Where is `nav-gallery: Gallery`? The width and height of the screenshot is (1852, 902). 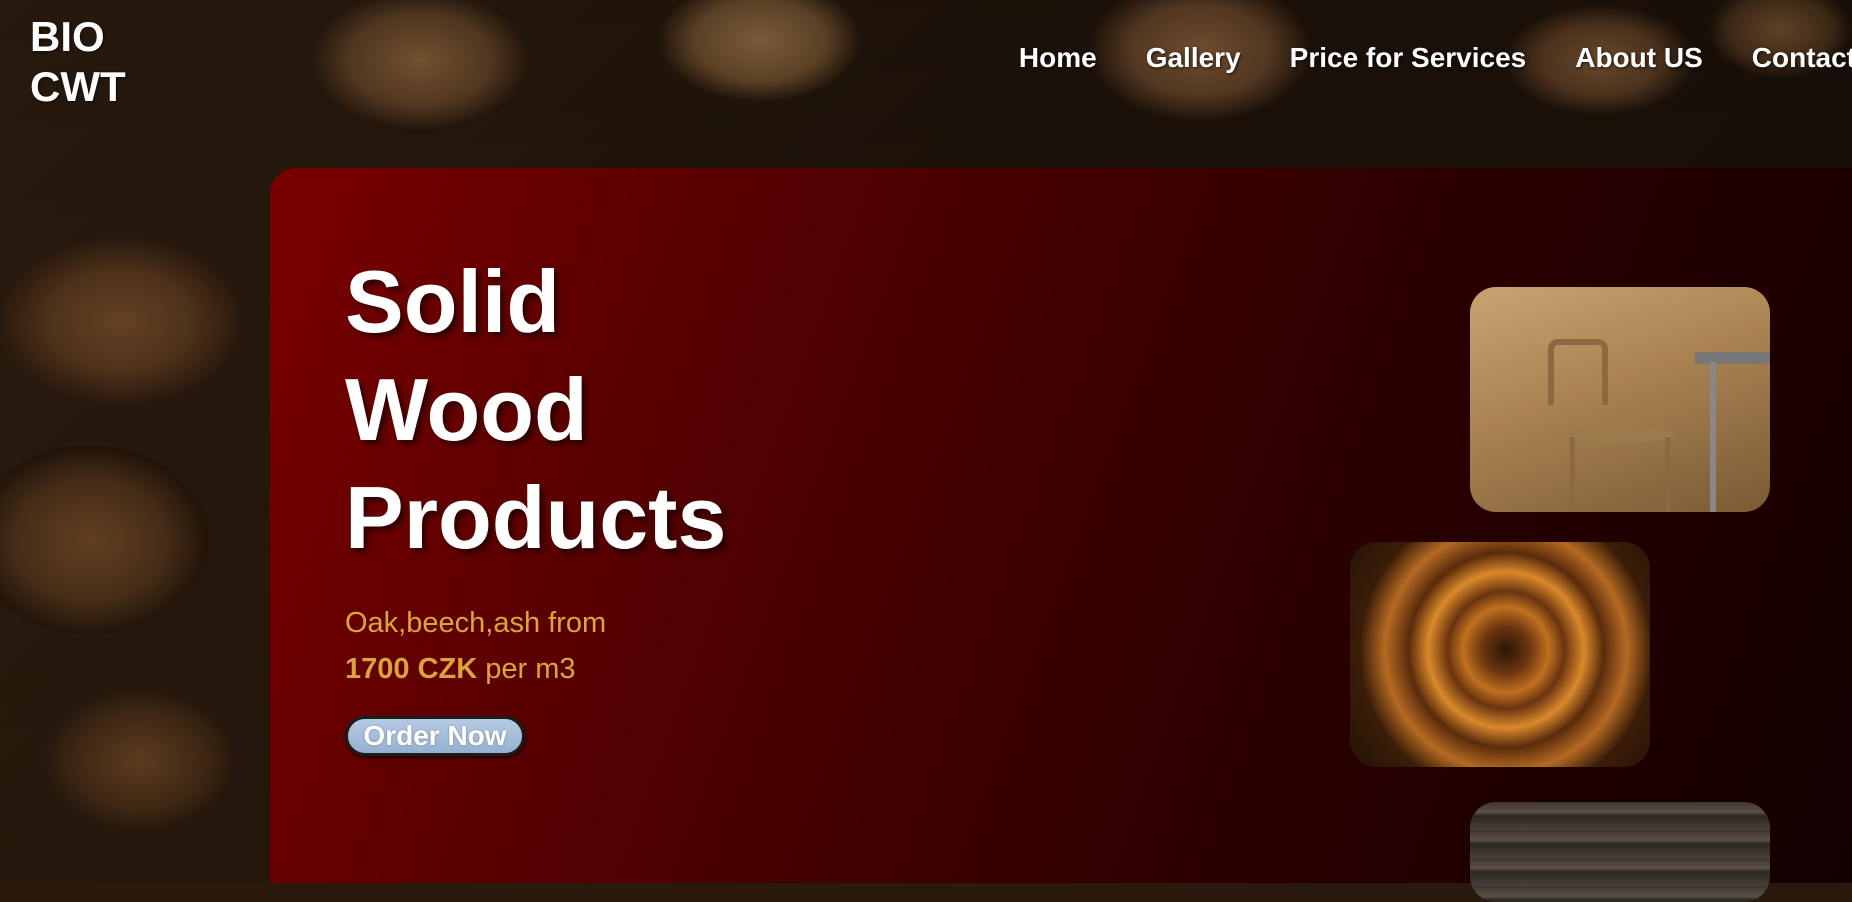
nav-gallery: Gallery is located at coordinates (1193, 58).